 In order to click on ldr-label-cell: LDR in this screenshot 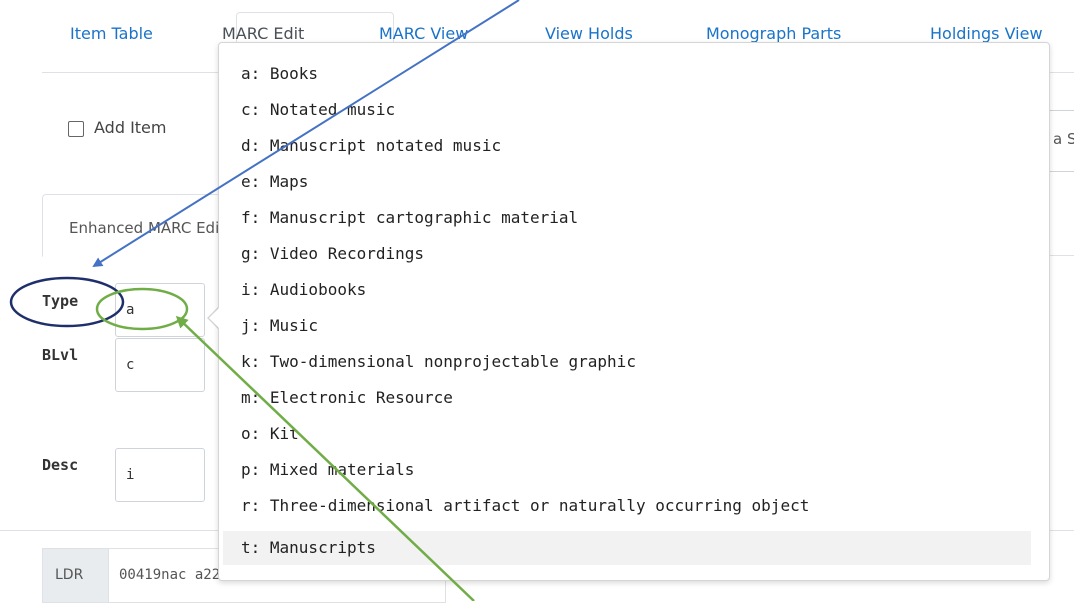, I will do `click(75, 575)`.